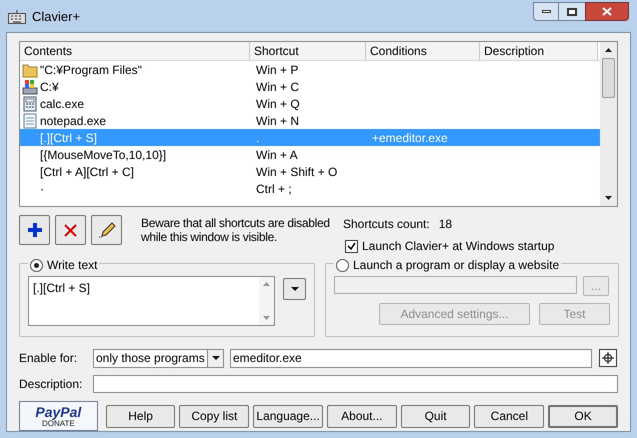  I want to click on column-header: Description, so click(539, 51).